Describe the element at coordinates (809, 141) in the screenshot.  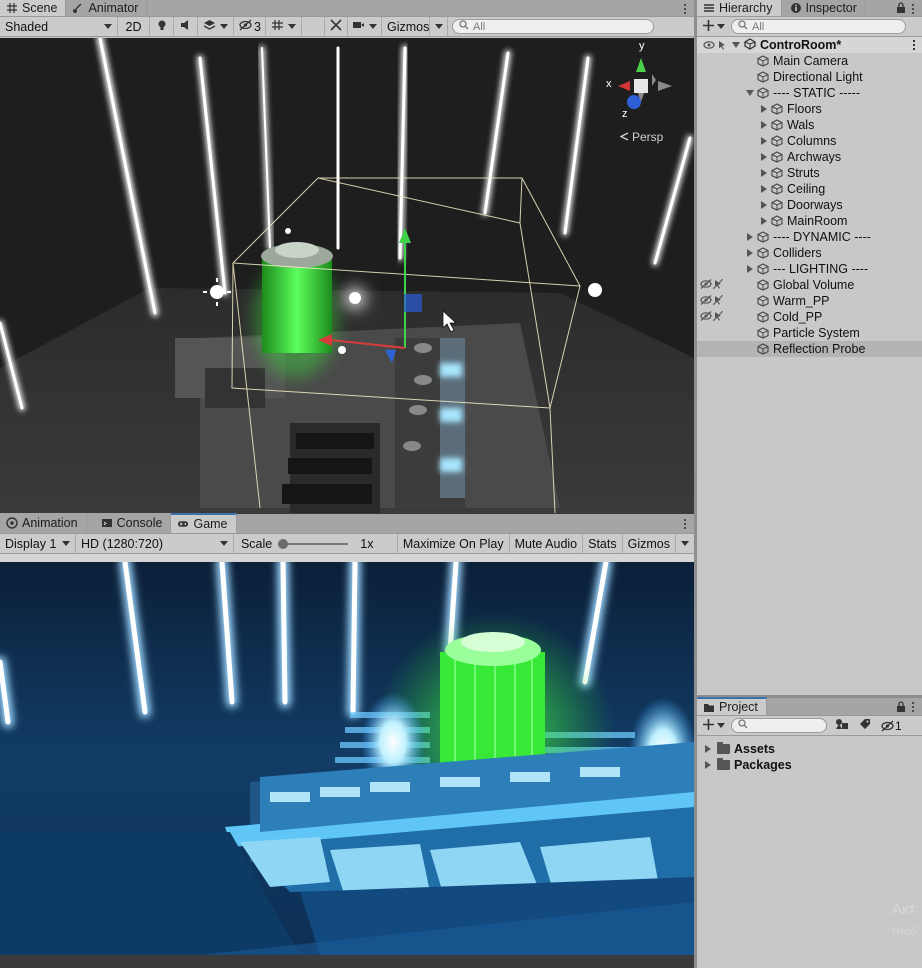
I see `hierarchy-item: Columns` at that location.